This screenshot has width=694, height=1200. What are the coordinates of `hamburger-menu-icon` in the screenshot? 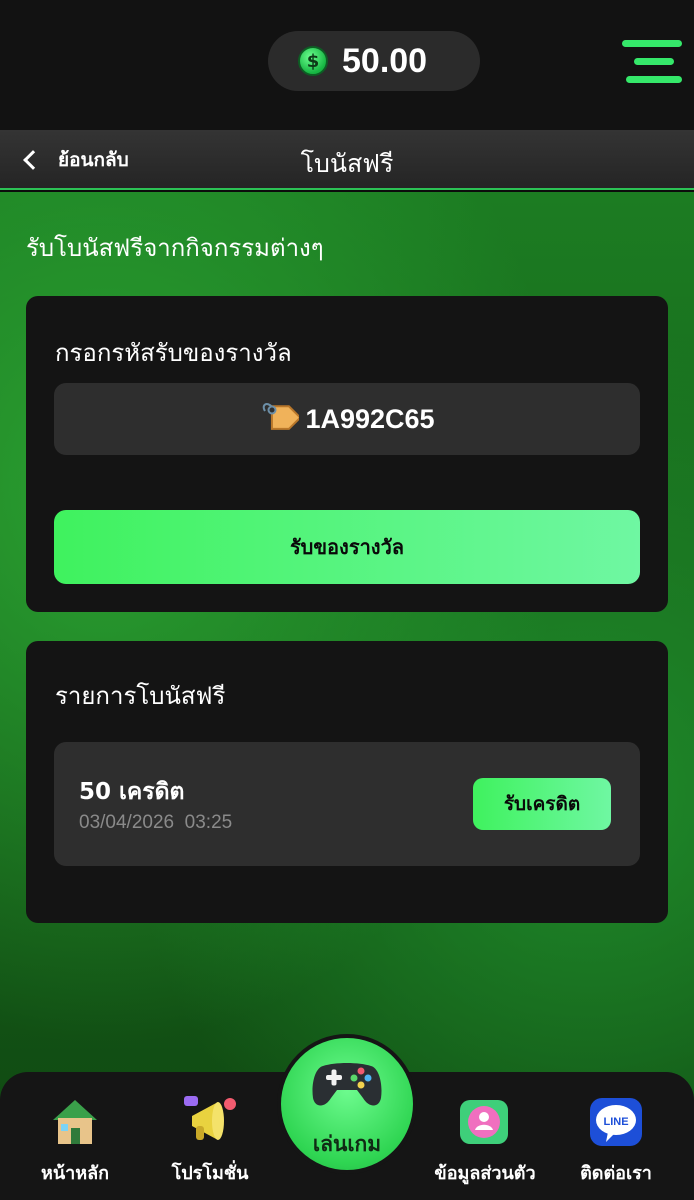 It's located at (652, 62).